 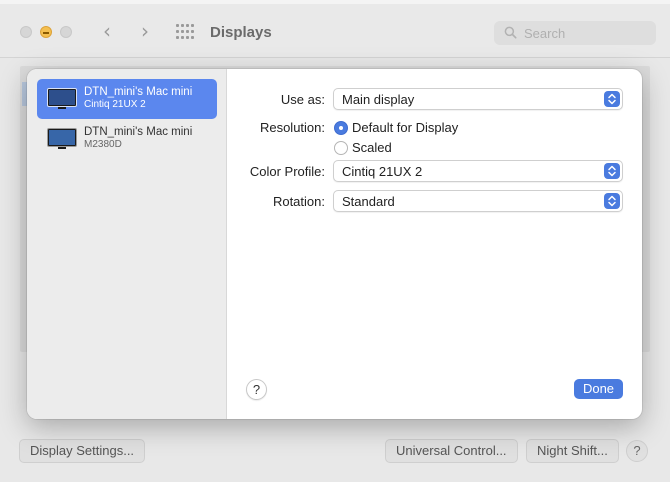 I want to click on chevron-left-icon: ‹, so click(x=107, y=31).